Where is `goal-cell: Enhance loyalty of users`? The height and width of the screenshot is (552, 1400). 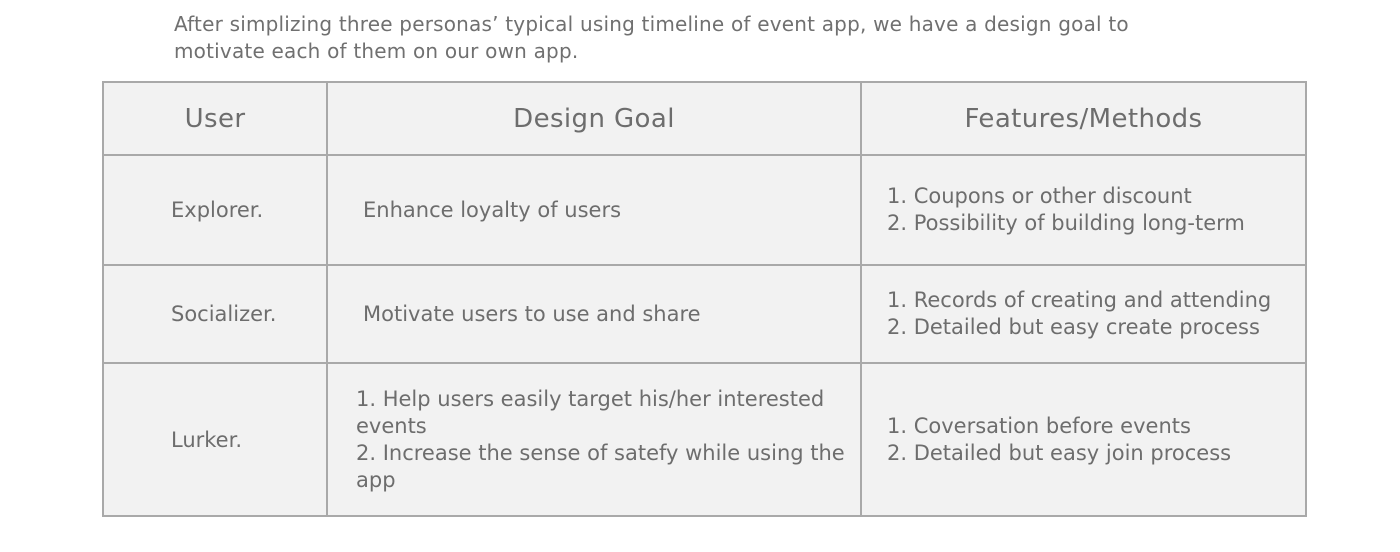
goal-cell: Enhance loyalty of users is located at coordinates (594, 210).